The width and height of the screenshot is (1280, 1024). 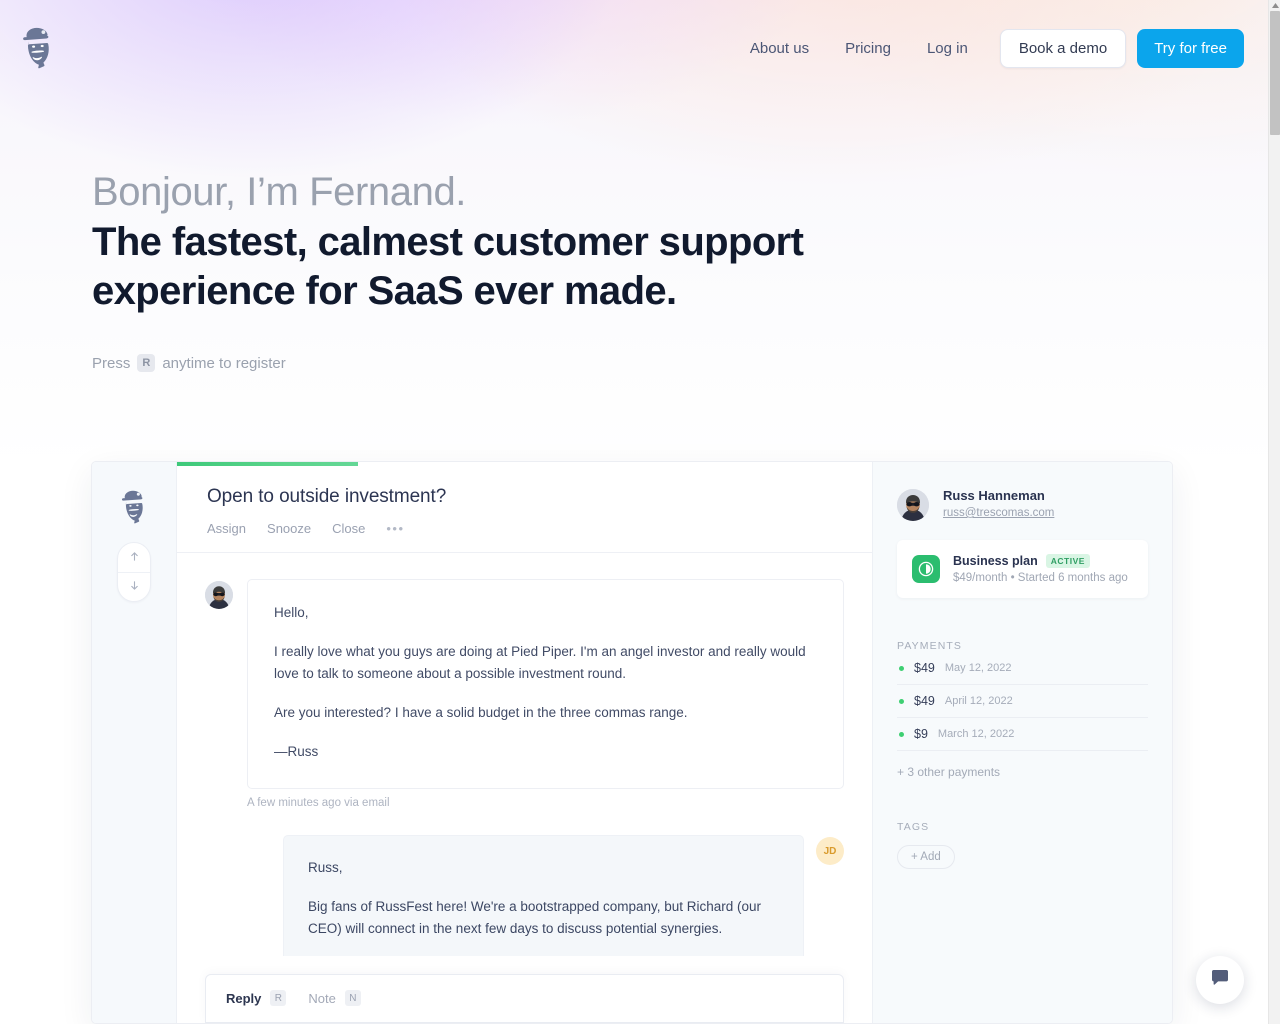 I want to click on note-shortcut-key: N, so click(x=352, y=998).